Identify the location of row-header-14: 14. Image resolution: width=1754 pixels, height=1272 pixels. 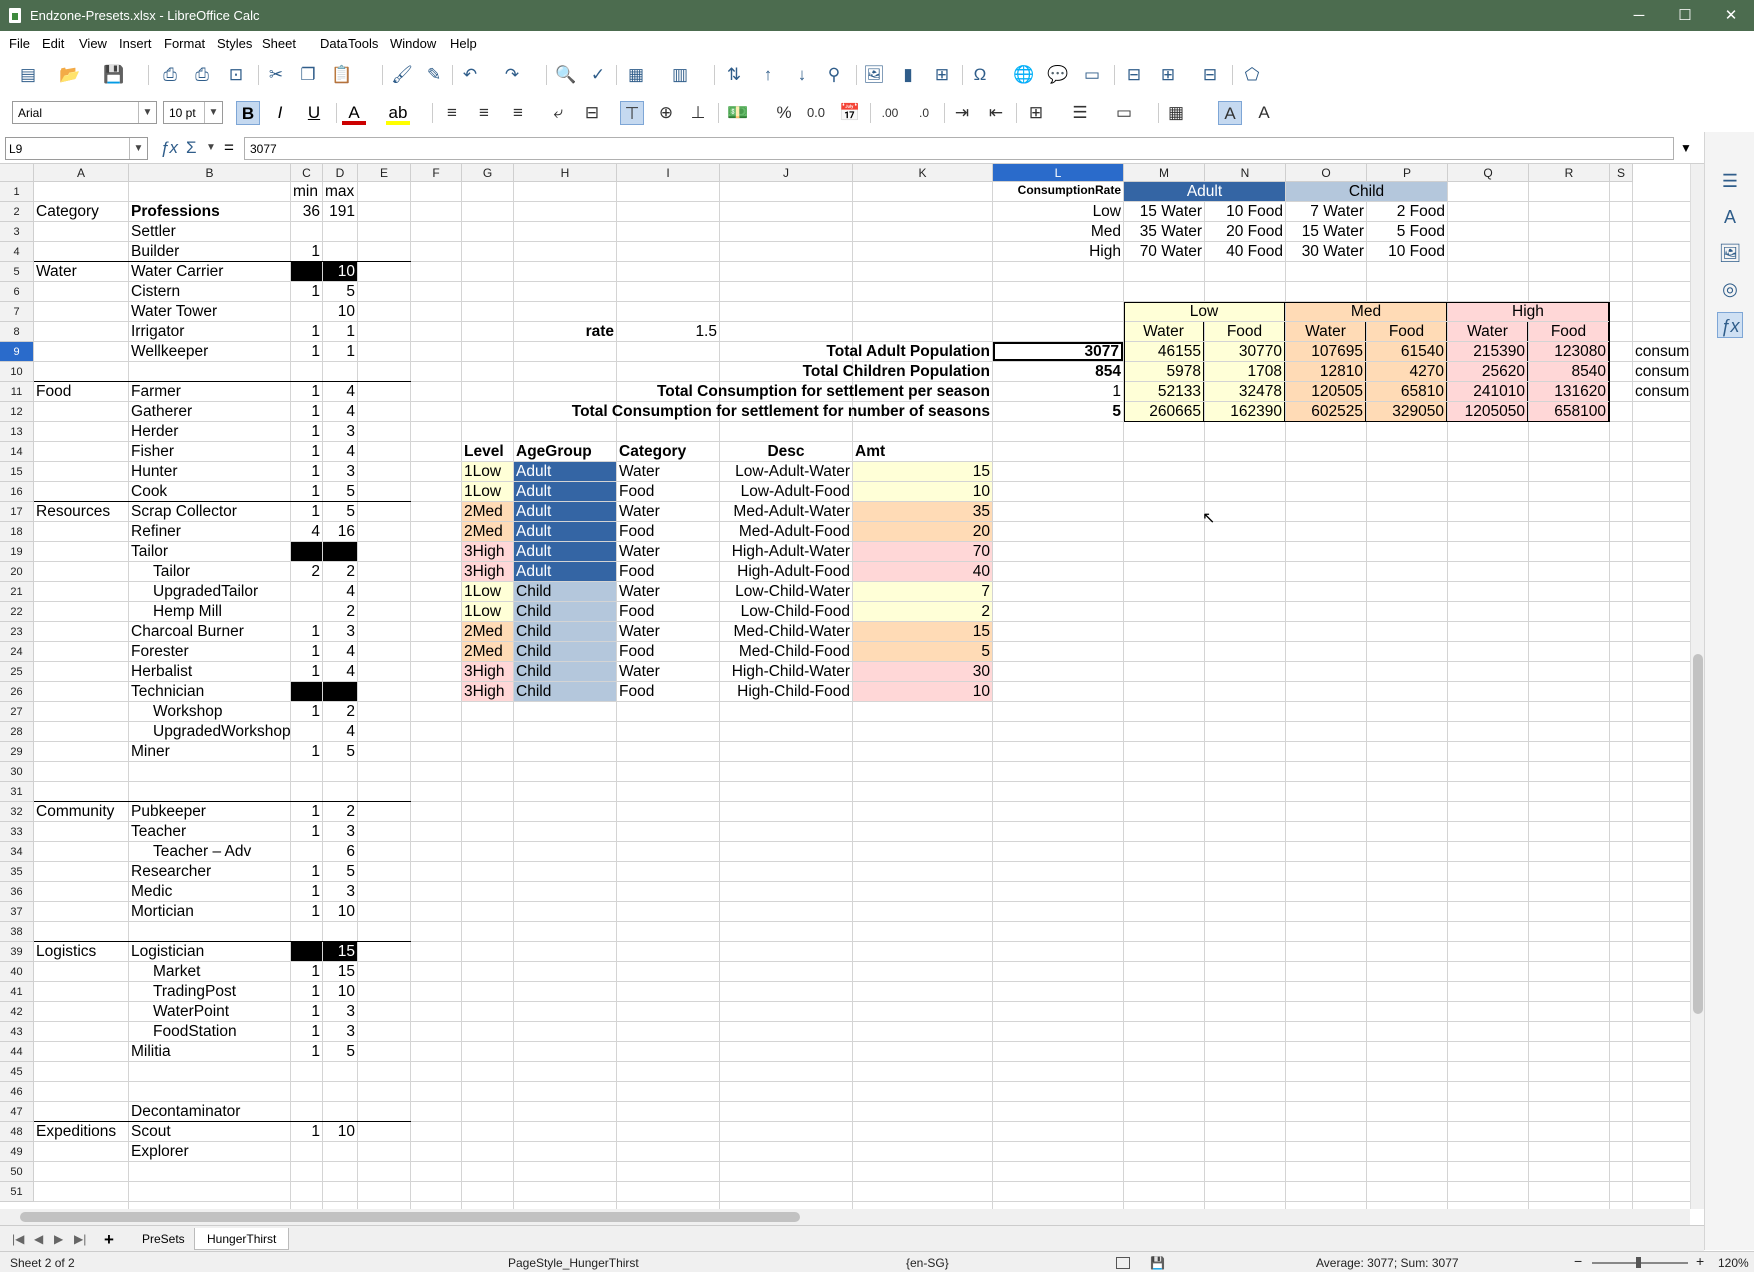
(17, 452).